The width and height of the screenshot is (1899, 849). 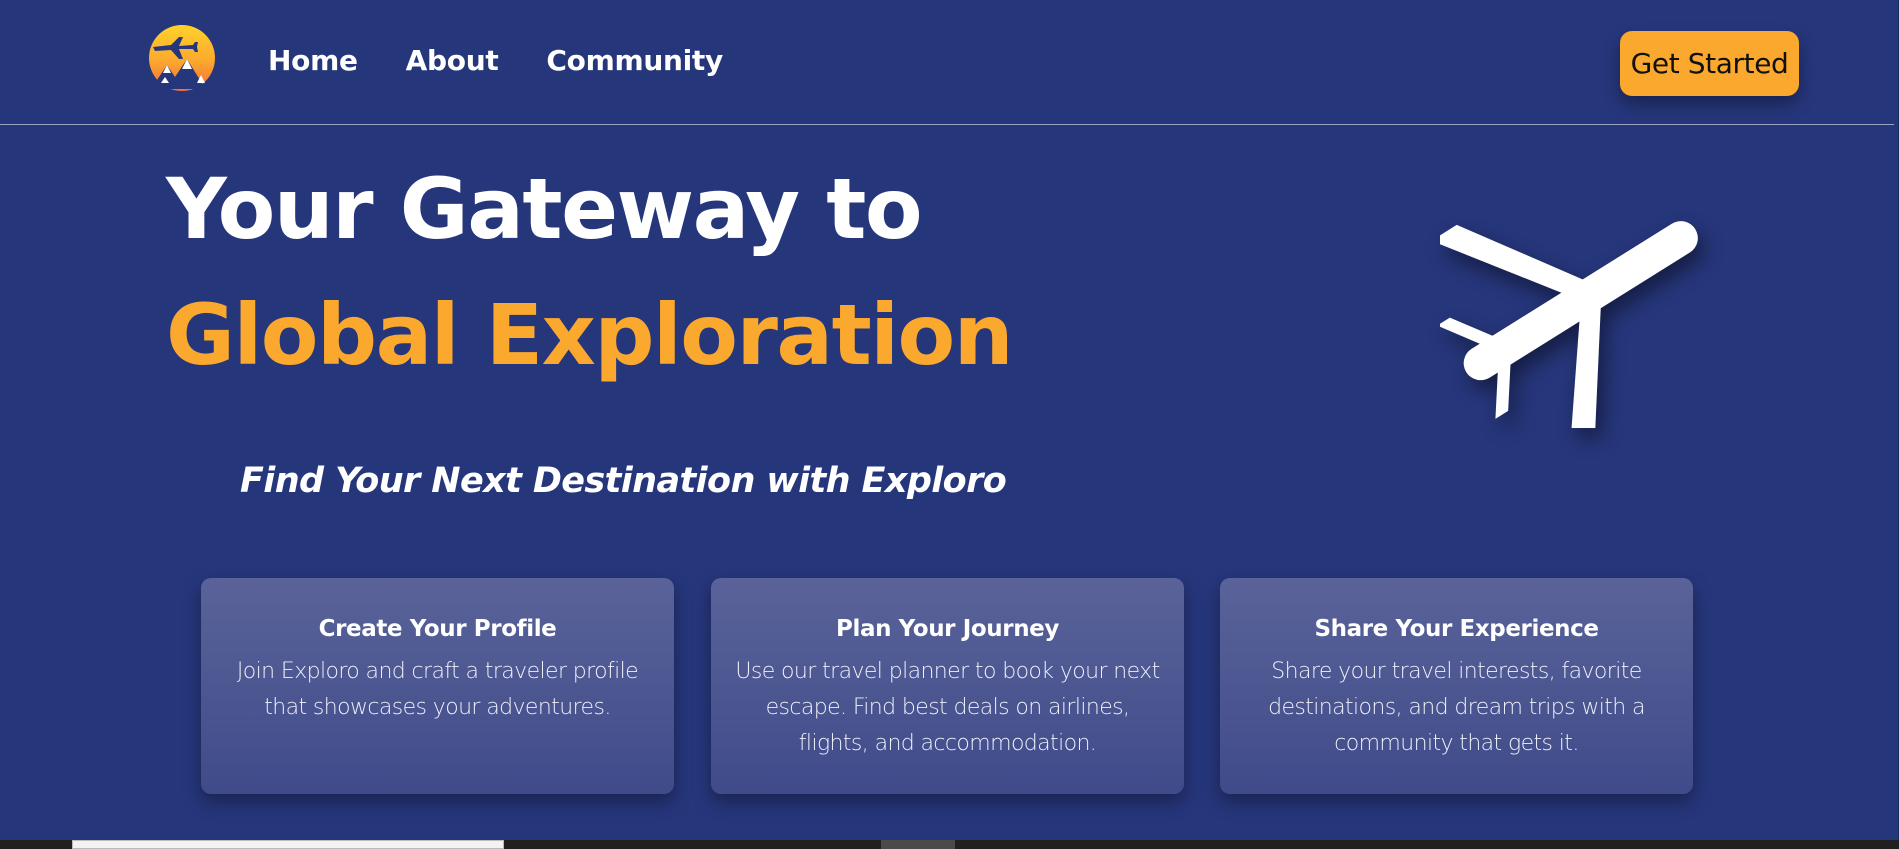 What do you see at coordinates (918, 844) in the screenshot?
I see `taskbar-app-button` at bounding box center [918, 844].